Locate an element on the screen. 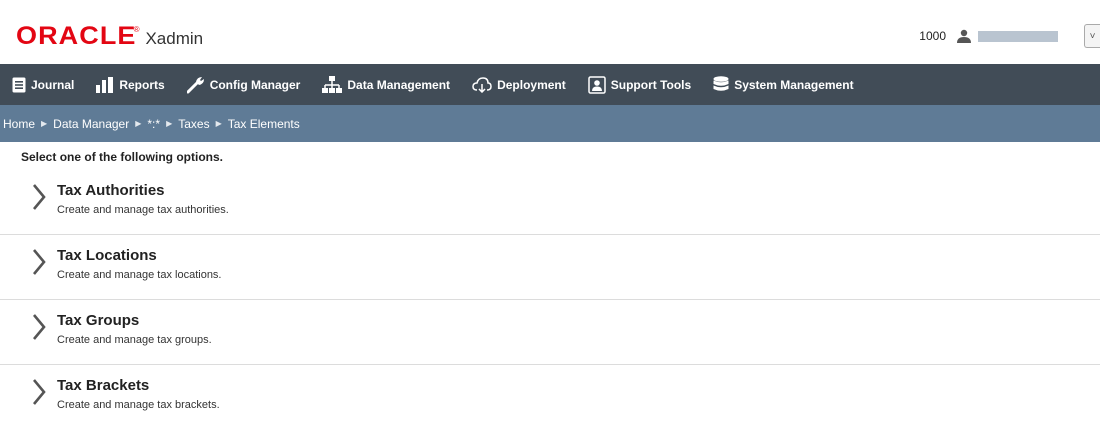 The height and width of the screenshot is (427, 1100). brand-name: ORACLE is located at coordinates (76, 36).